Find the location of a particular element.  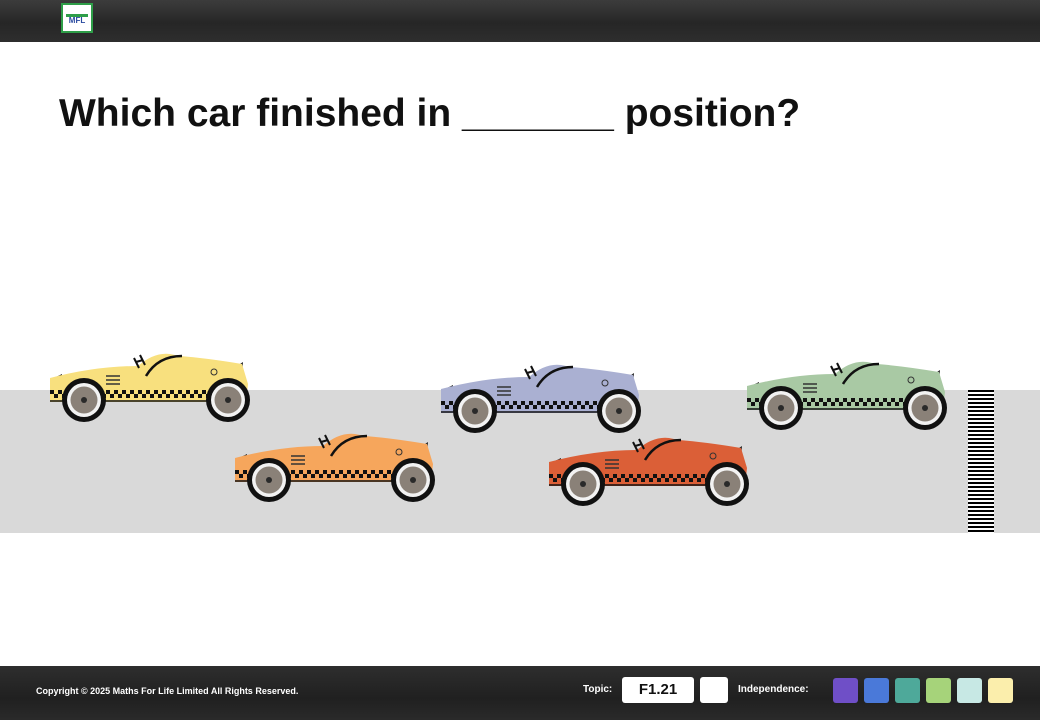

car-orange is located at coordinates (334, 469).